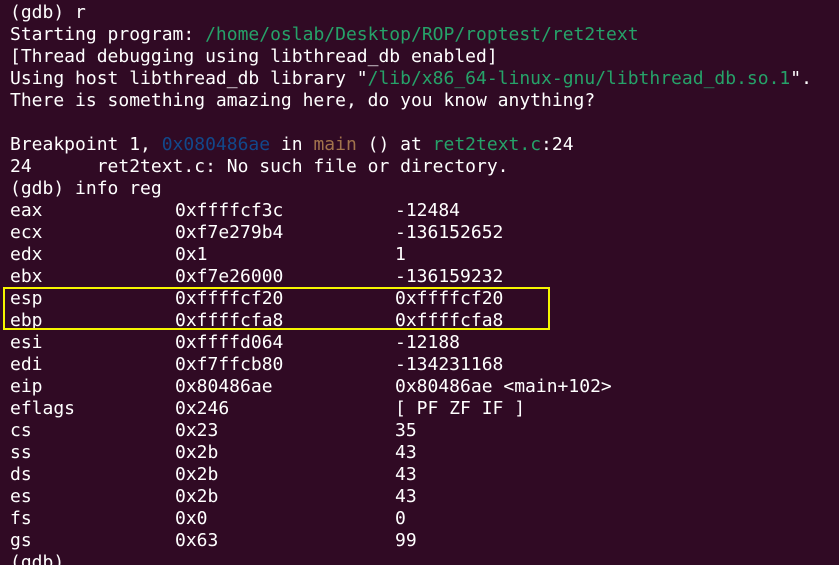 The image size is (839, 565). I want to click on register-name: ebx, so click(26, 276).